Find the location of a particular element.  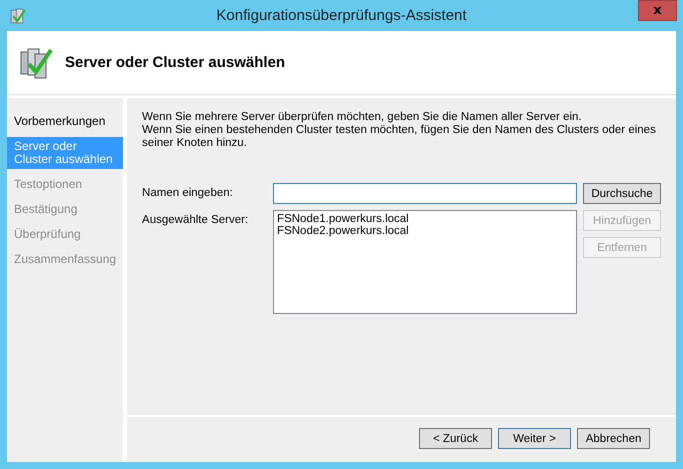

field-label: Ausgewählte Server: is located at coordinates (196, 219).